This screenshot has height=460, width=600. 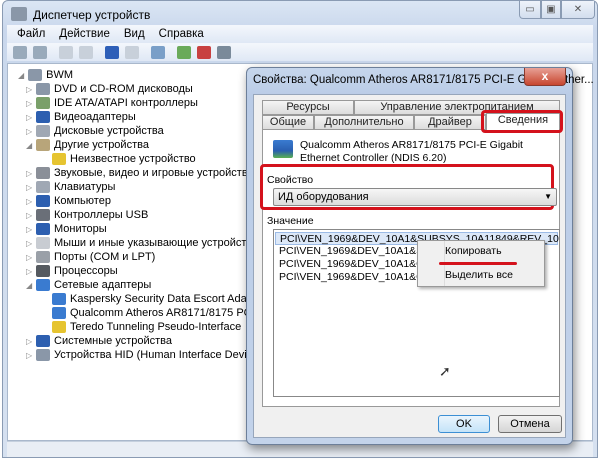 I want to click on menu-view: Вид, so click(x=134, y=34).